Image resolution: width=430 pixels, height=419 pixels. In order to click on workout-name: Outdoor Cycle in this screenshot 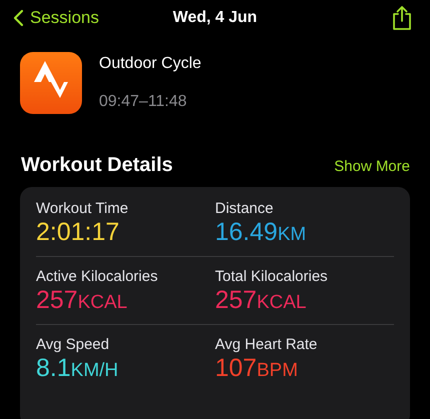, I will do `click(150, 64)`.